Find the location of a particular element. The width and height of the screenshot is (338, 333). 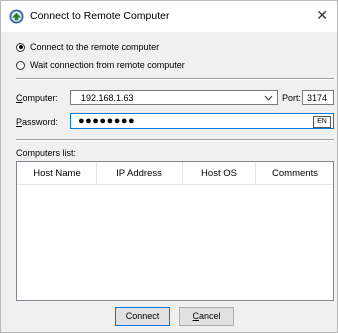

radio-connect-label: Connect to the remote computer is located at coordinates (94, 47).